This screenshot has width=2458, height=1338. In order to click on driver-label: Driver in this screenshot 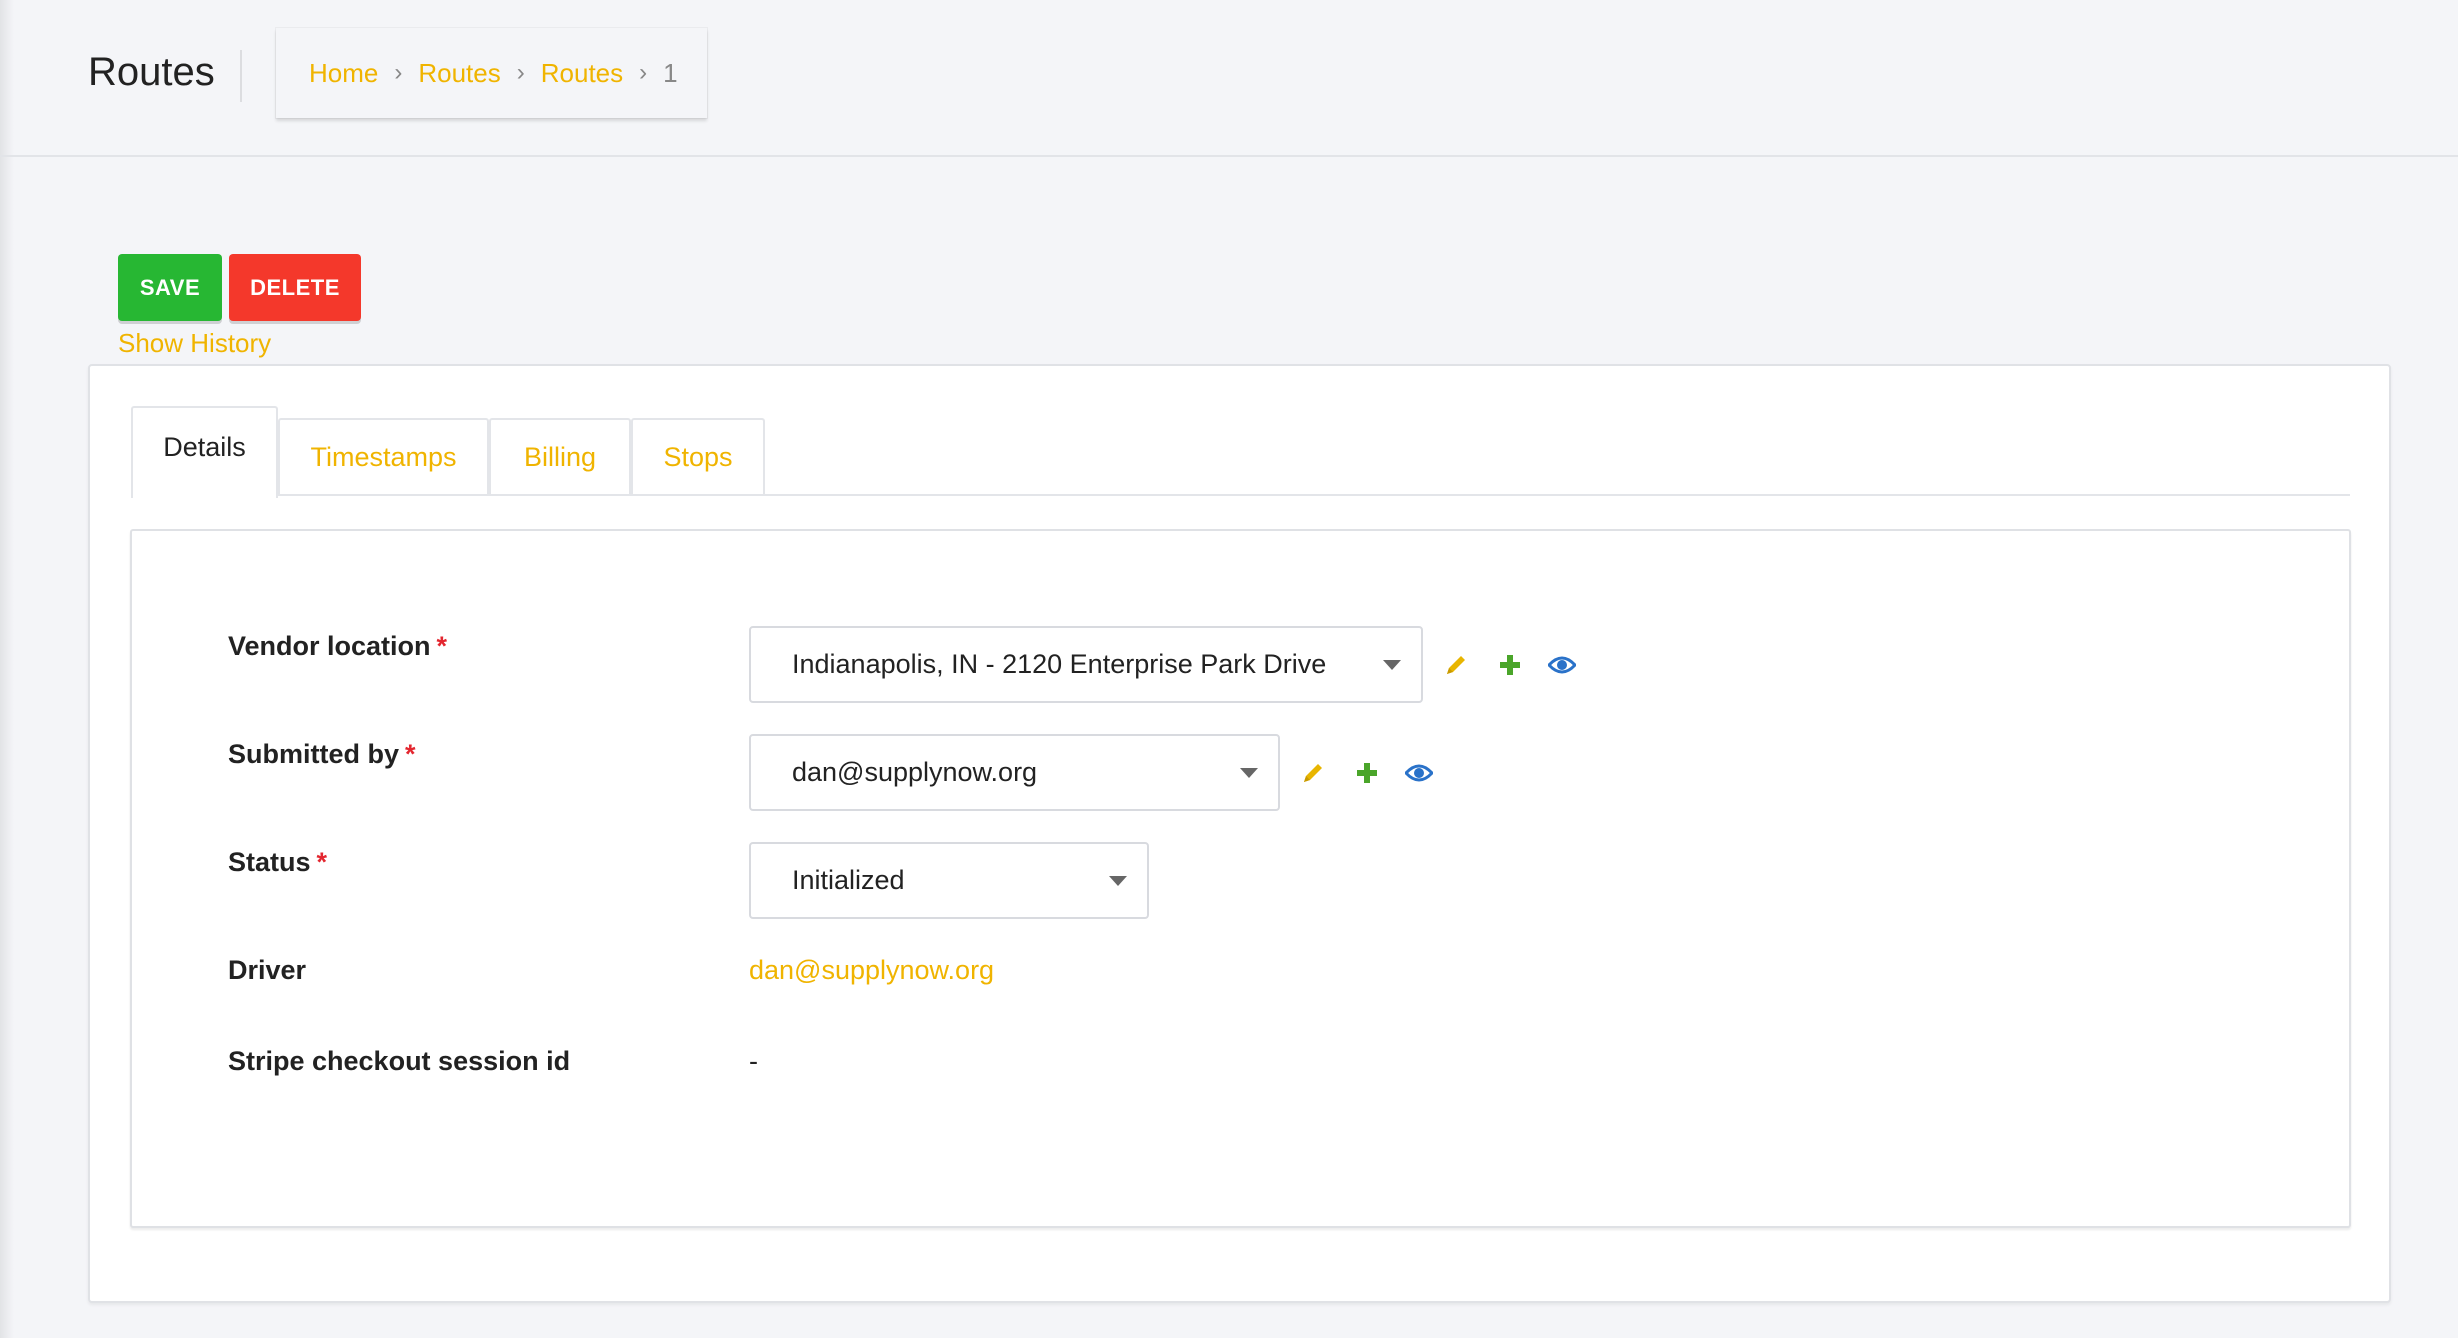, I will do `click(267, 970)`.